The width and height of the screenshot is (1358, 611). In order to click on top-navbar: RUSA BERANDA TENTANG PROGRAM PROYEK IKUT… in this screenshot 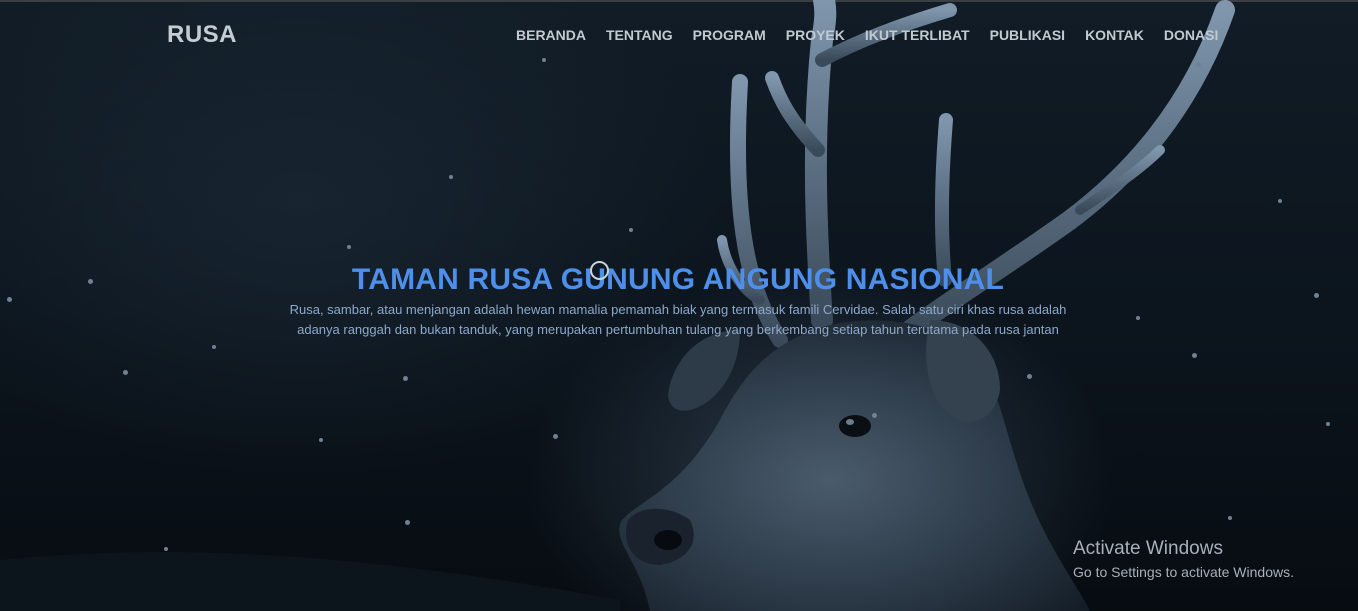, I will do `click(679, 35)`.